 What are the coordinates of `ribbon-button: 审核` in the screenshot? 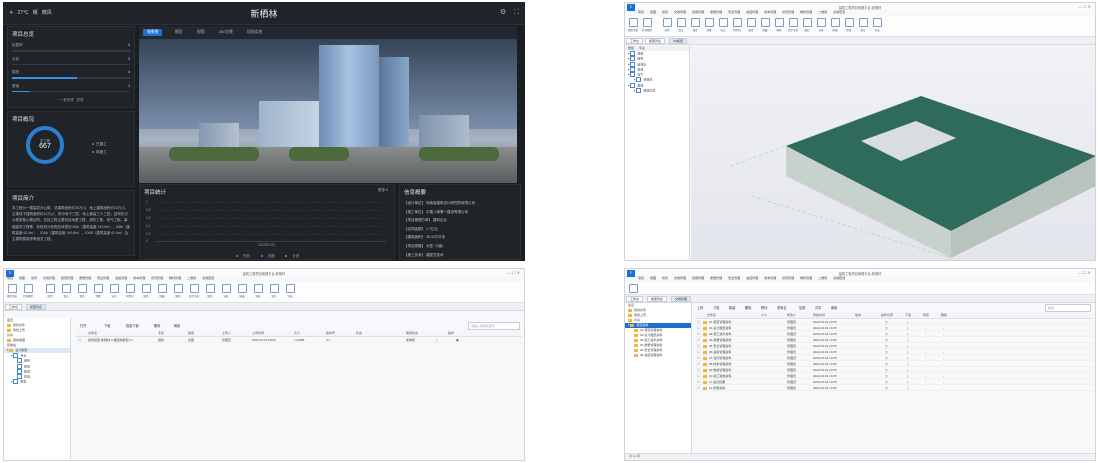 It's located at (258, 291).